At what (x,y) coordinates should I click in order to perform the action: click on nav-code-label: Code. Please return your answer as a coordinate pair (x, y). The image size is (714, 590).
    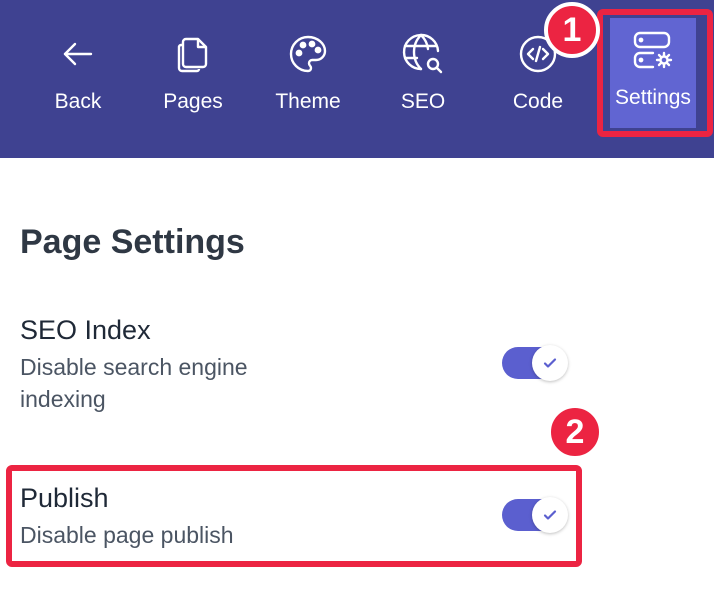
    Looking at the image, I should click on (538, 101).